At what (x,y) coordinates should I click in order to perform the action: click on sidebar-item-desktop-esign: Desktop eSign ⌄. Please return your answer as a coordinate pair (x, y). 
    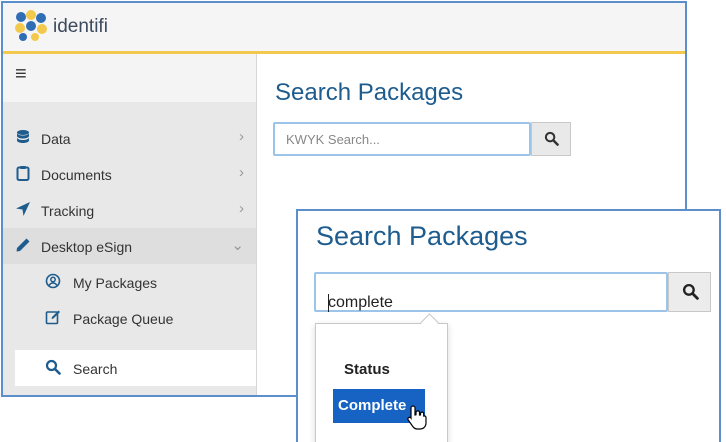
    Looking at the image, I should click on (129, 246).